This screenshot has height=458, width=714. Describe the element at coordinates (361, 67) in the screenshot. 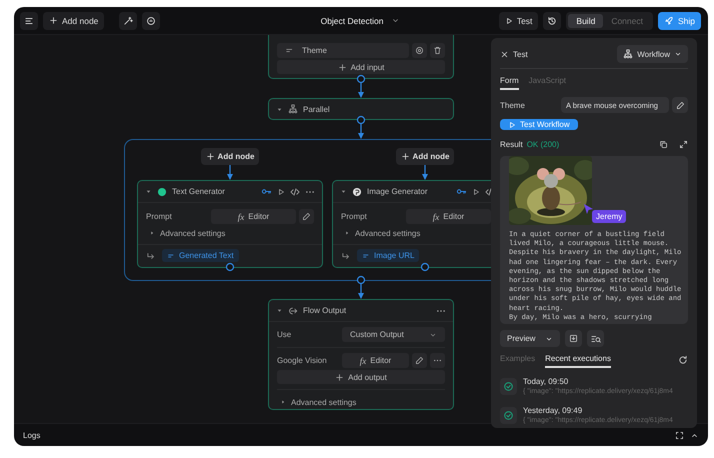

I see `add-input-button: Add input` at that location.